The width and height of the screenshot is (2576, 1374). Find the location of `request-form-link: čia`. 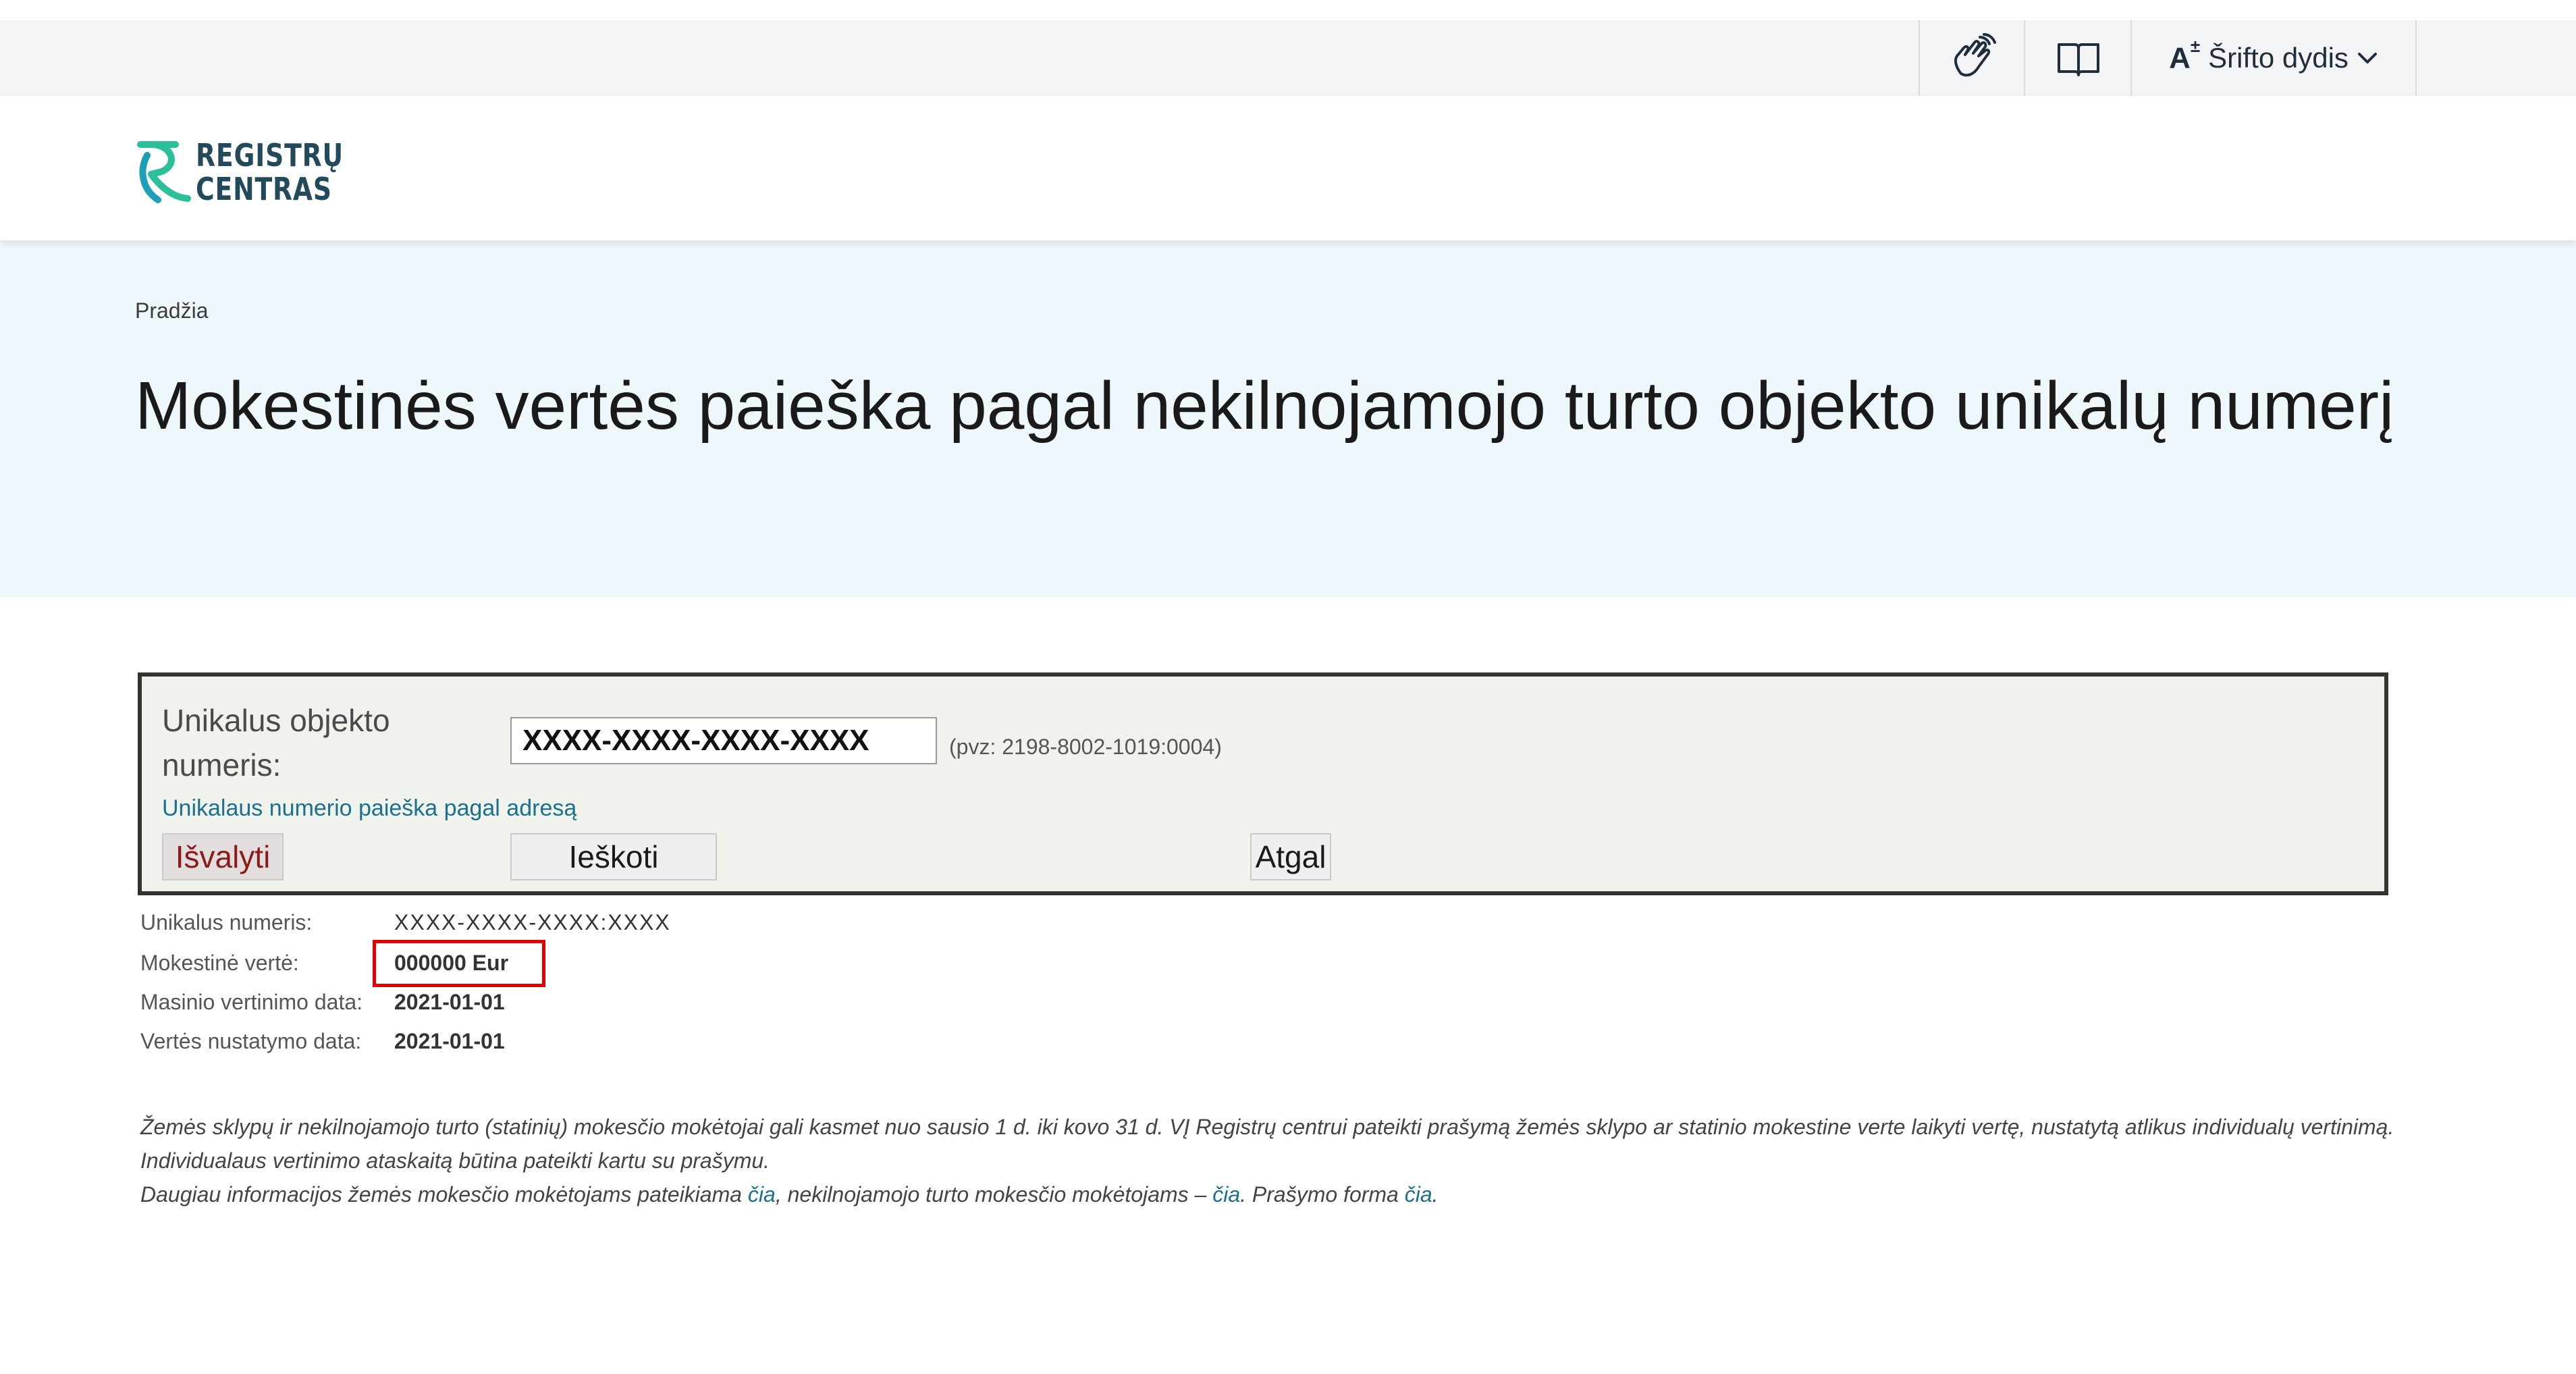

request-form-link: čia is located at coordinates (1419, 1194).